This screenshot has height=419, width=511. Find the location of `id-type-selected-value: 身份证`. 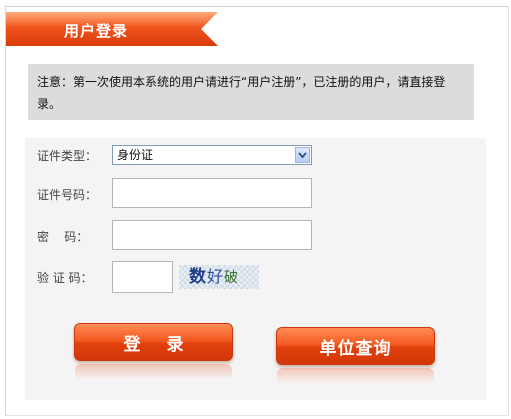

id-type-selected-value: 身份证 is located at coordinates (135, 155).